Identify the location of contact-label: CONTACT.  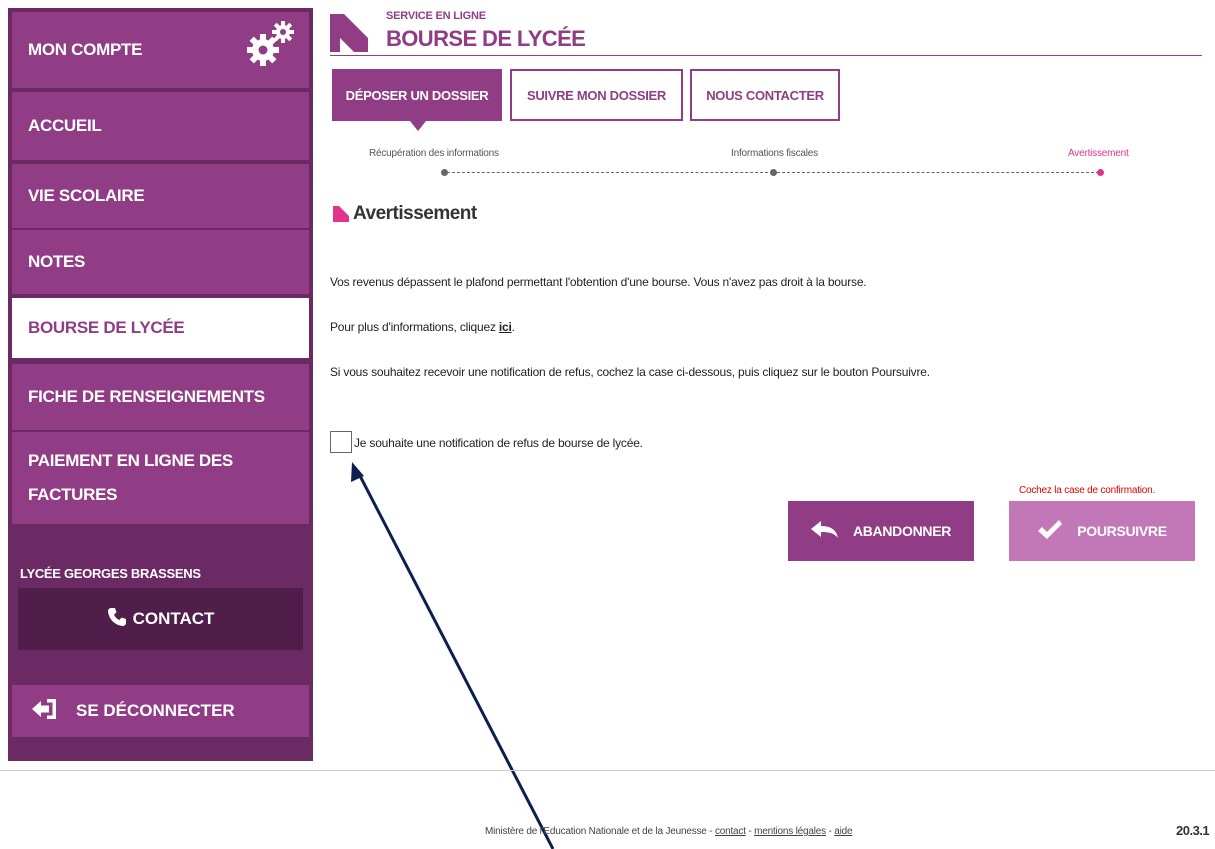
(173, 618).